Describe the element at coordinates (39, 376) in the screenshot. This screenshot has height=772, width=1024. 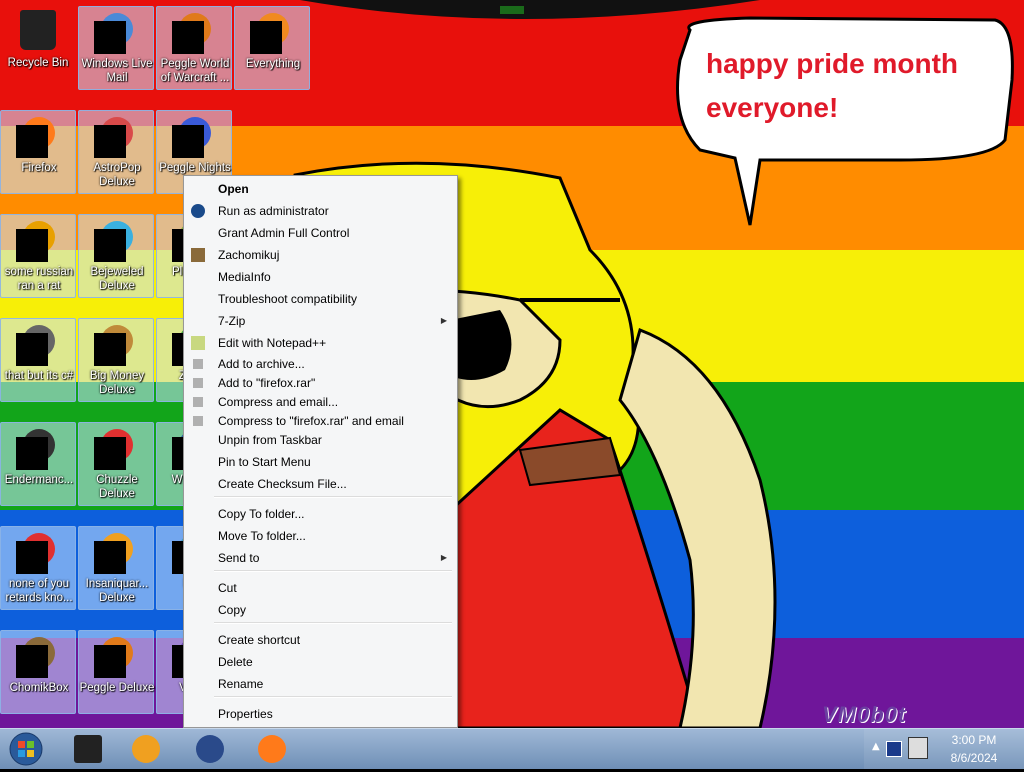
I see `desktop-icon-label: that but its c#` at that location.